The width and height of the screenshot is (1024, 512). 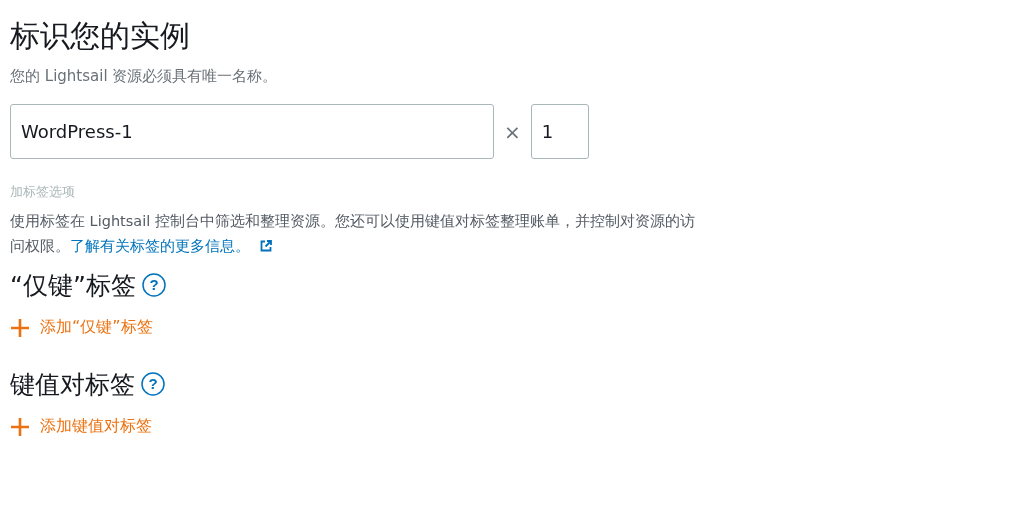 I want to click on multiply-sign: ×, so click(x=512, y=131).